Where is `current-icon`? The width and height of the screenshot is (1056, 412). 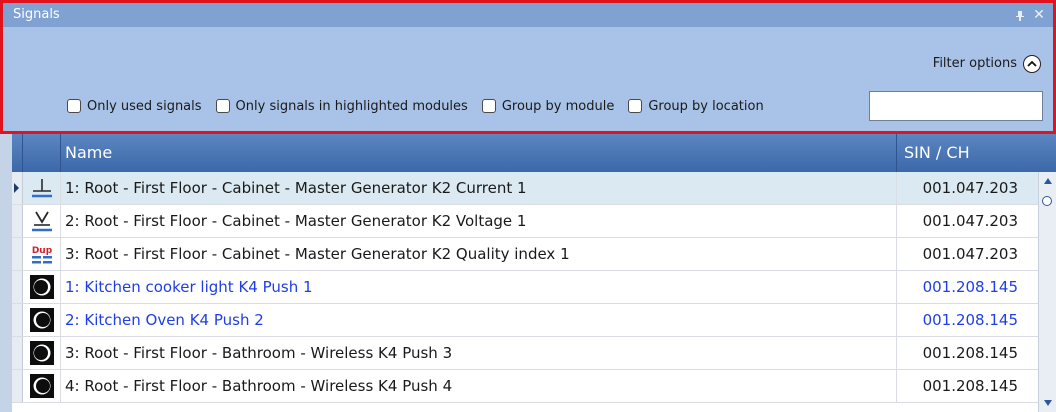 current-icon is located at coordinates (42, 188).